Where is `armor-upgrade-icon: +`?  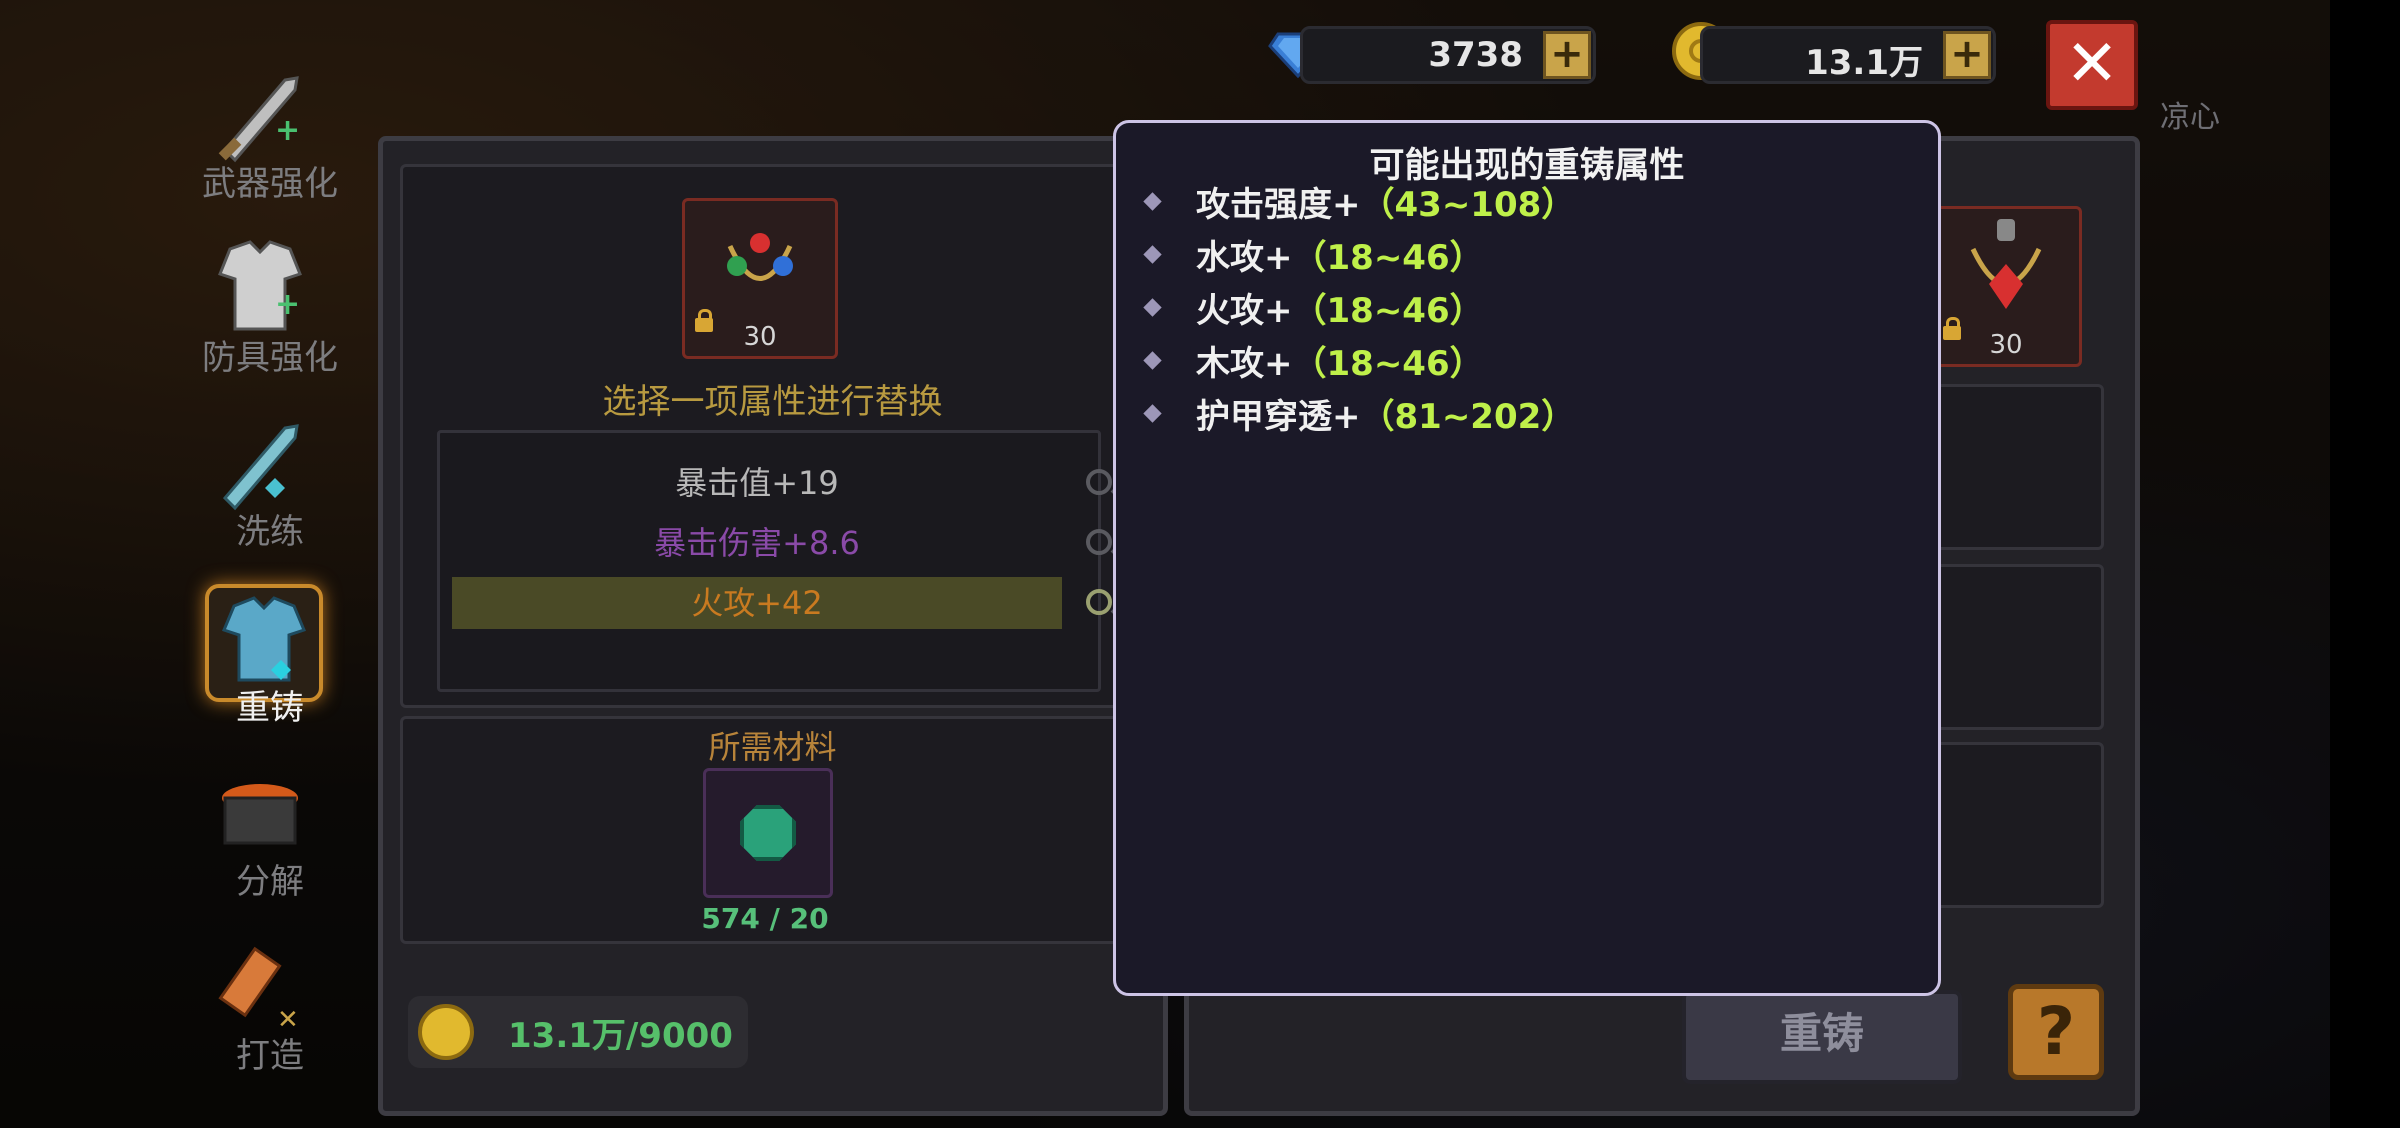 armor-upgrade-icon: + is located at coordinates (260, 285).